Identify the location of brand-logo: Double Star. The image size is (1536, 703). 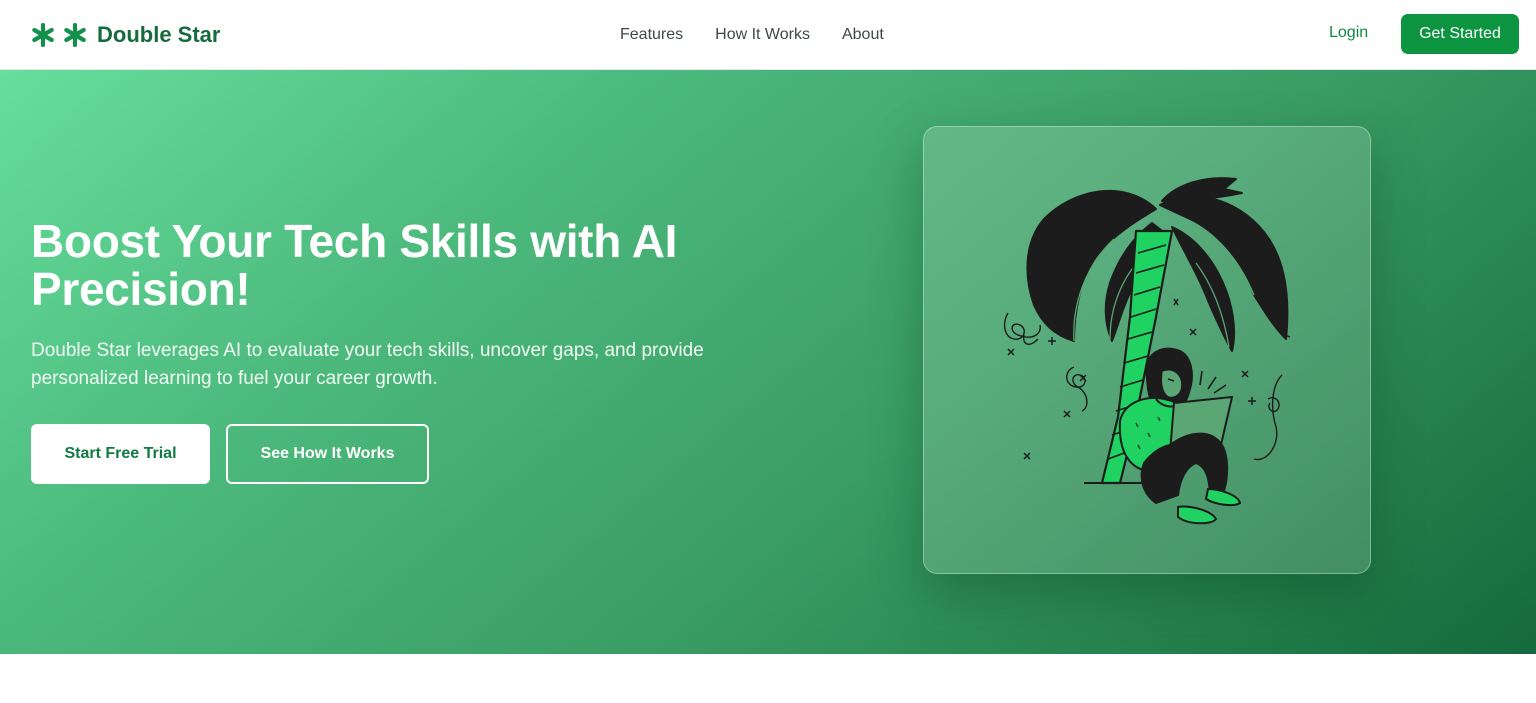
(125, 35).